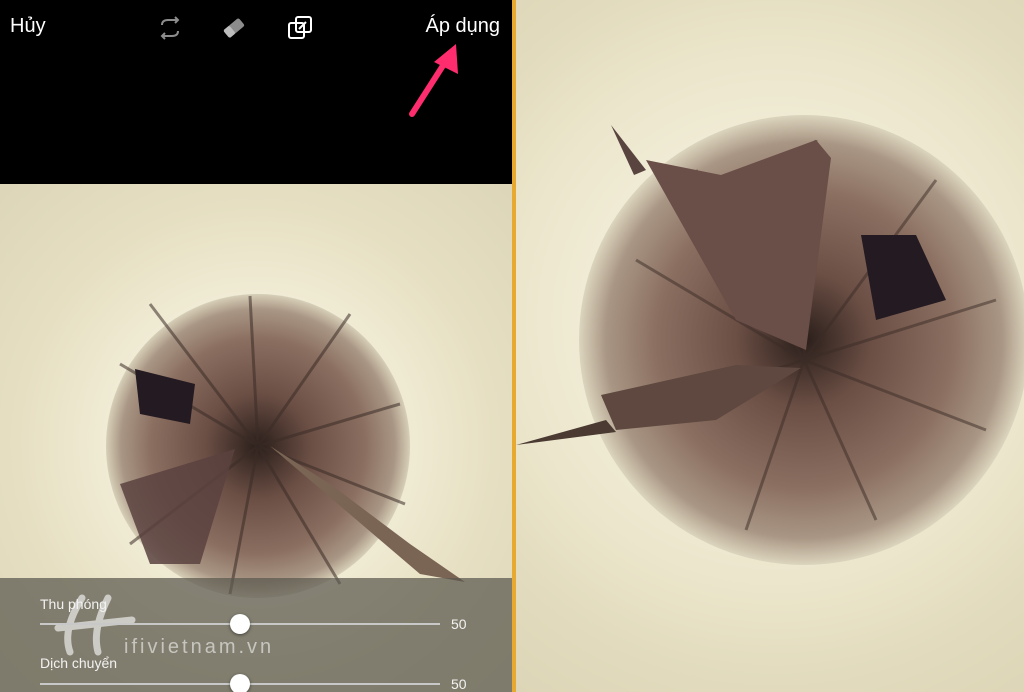 This screenshot has height=692, width=1024. Describe the element at coordinates (433, 80) in the screenshot. I see `pointer-arrow-icon` at that location.